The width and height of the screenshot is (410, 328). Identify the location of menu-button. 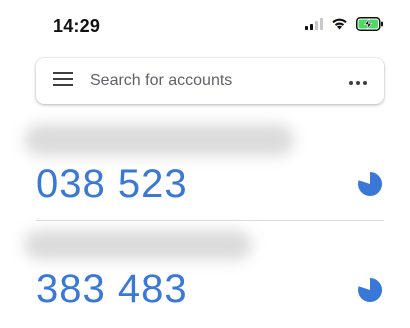
(63, 81).